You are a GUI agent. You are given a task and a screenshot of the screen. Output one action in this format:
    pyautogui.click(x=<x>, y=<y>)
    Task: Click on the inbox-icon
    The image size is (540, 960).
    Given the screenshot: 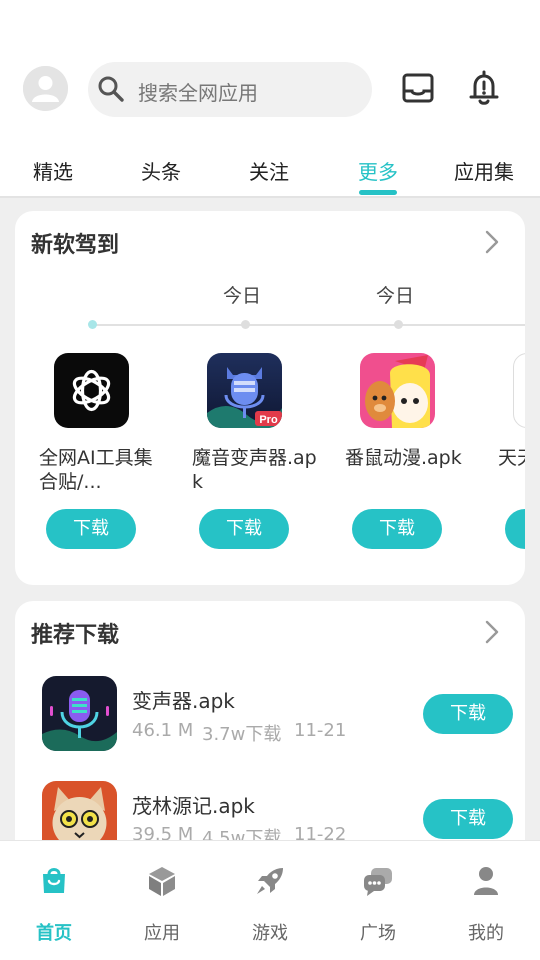 What is the action you would take?
    pyautogui.click(x=418, y=88)
    